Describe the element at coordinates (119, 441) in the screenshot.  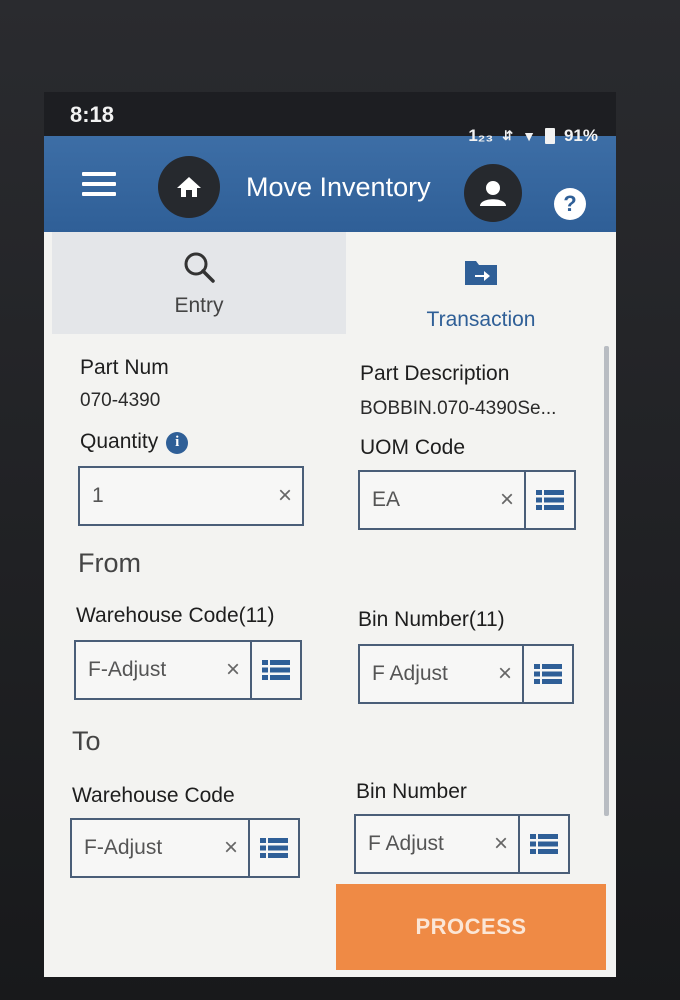
I see `quantity-label-text: Quantity` at that location.